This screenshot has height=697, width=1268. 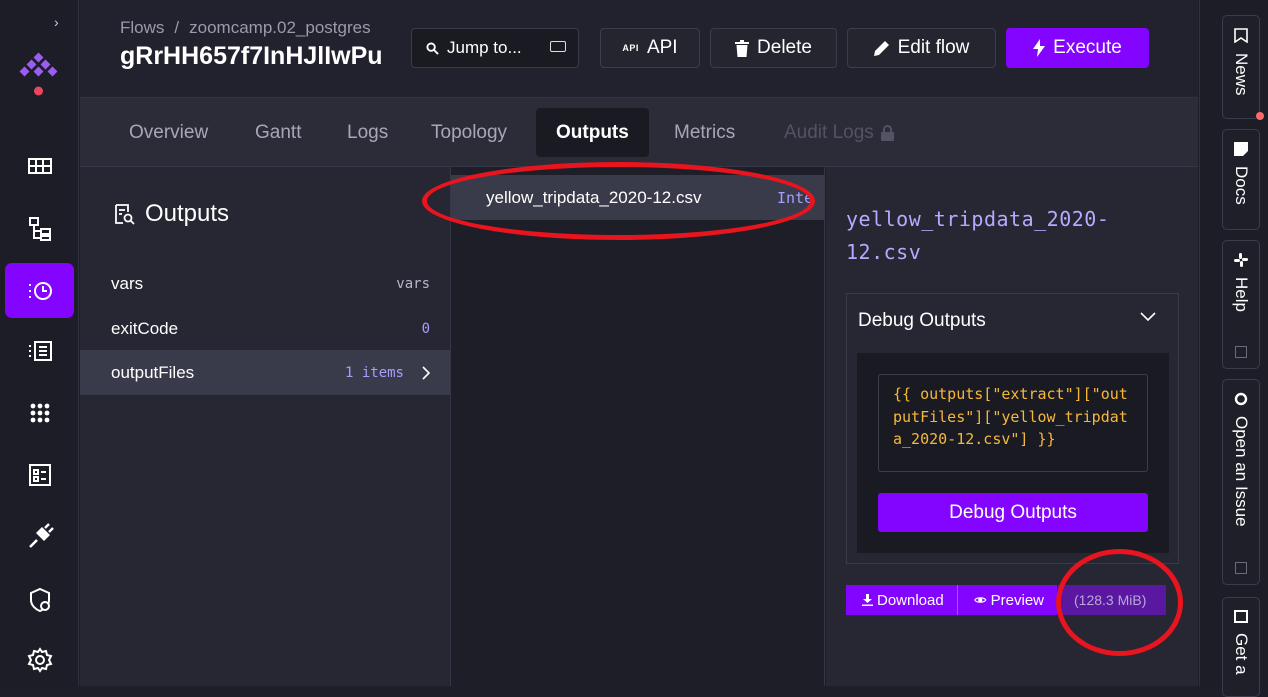 What do you see at coordinates (39, 412) in the screenshot?
I see `nav-namespaces-icon` at bounding box center [39, 412].